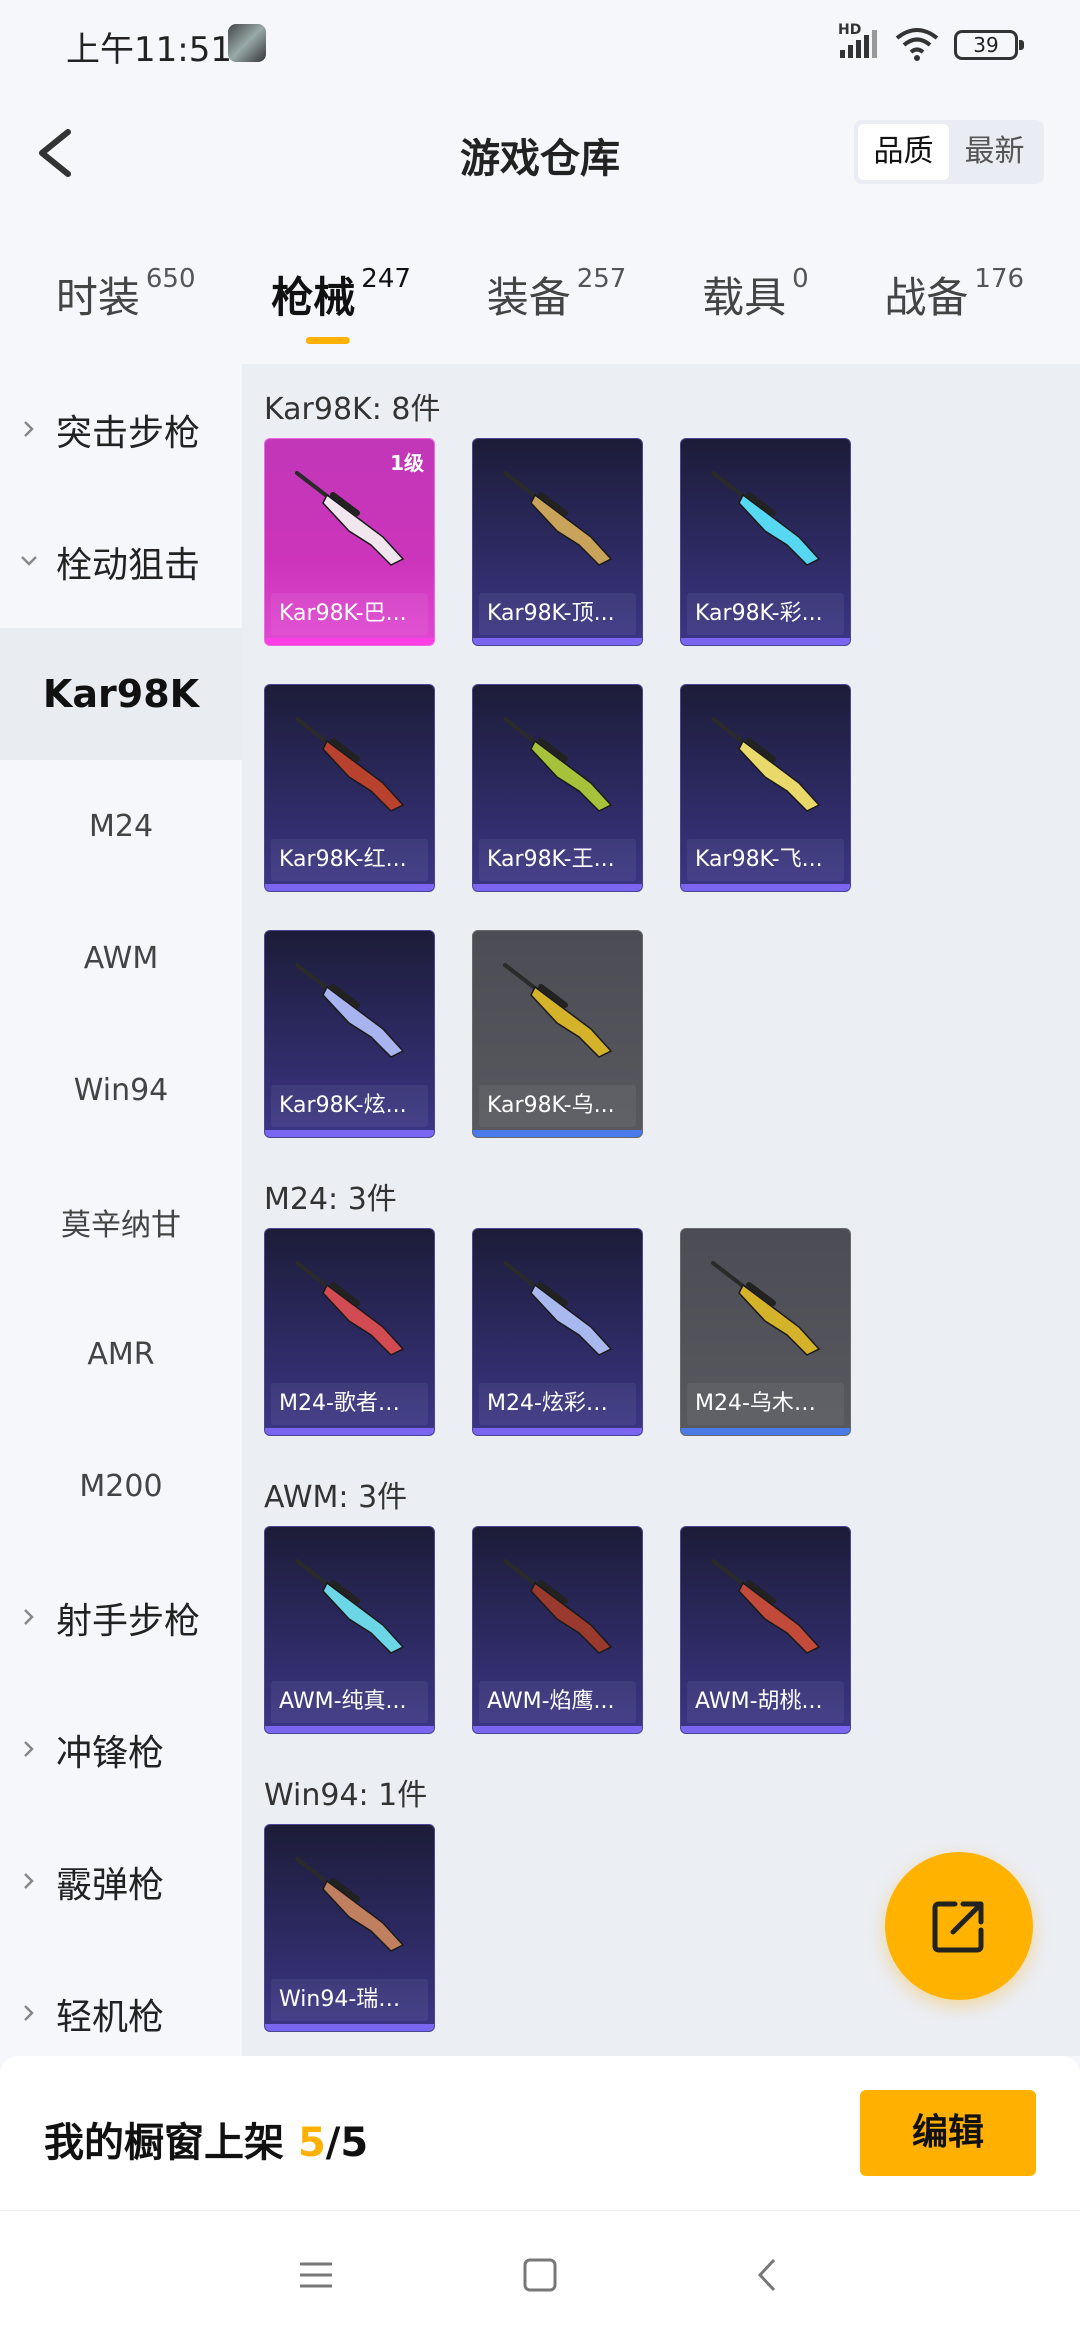  I want to click on edit-button: 编辑, so click(948, 2133).